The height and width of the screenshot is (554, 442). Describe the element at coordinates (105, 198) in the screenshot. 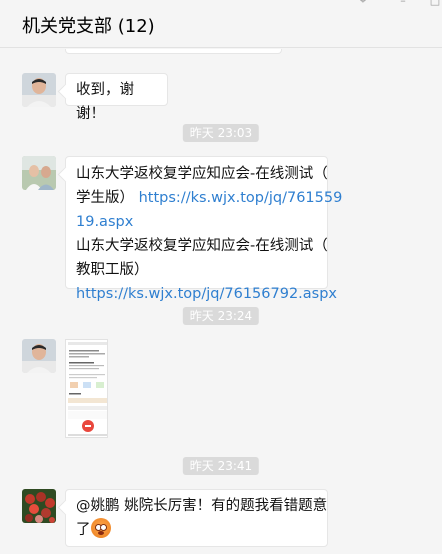

I see `message-text: 学生版）` at that location.